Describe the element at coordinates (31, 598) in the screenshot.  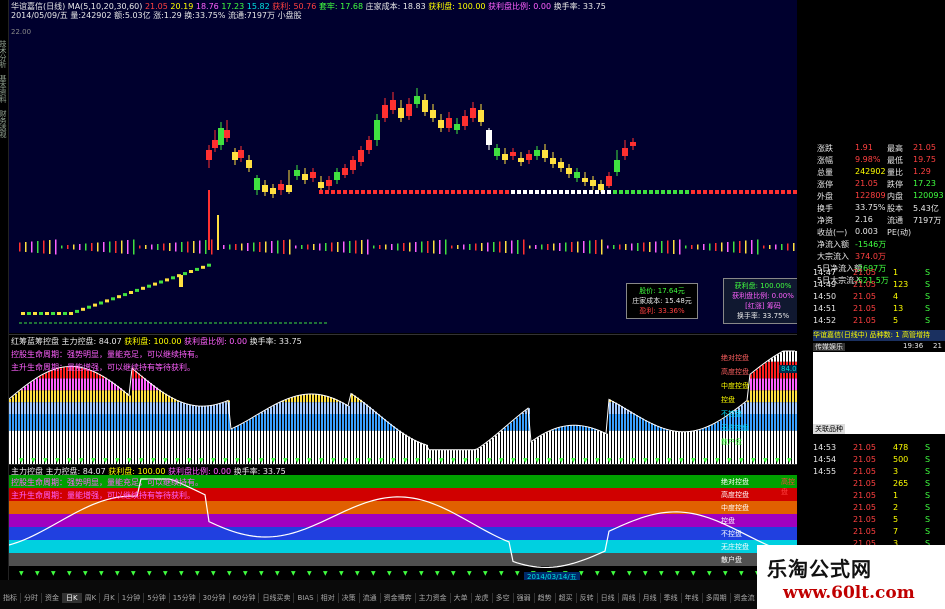
I see `bottom-tab: 分时` at that location.